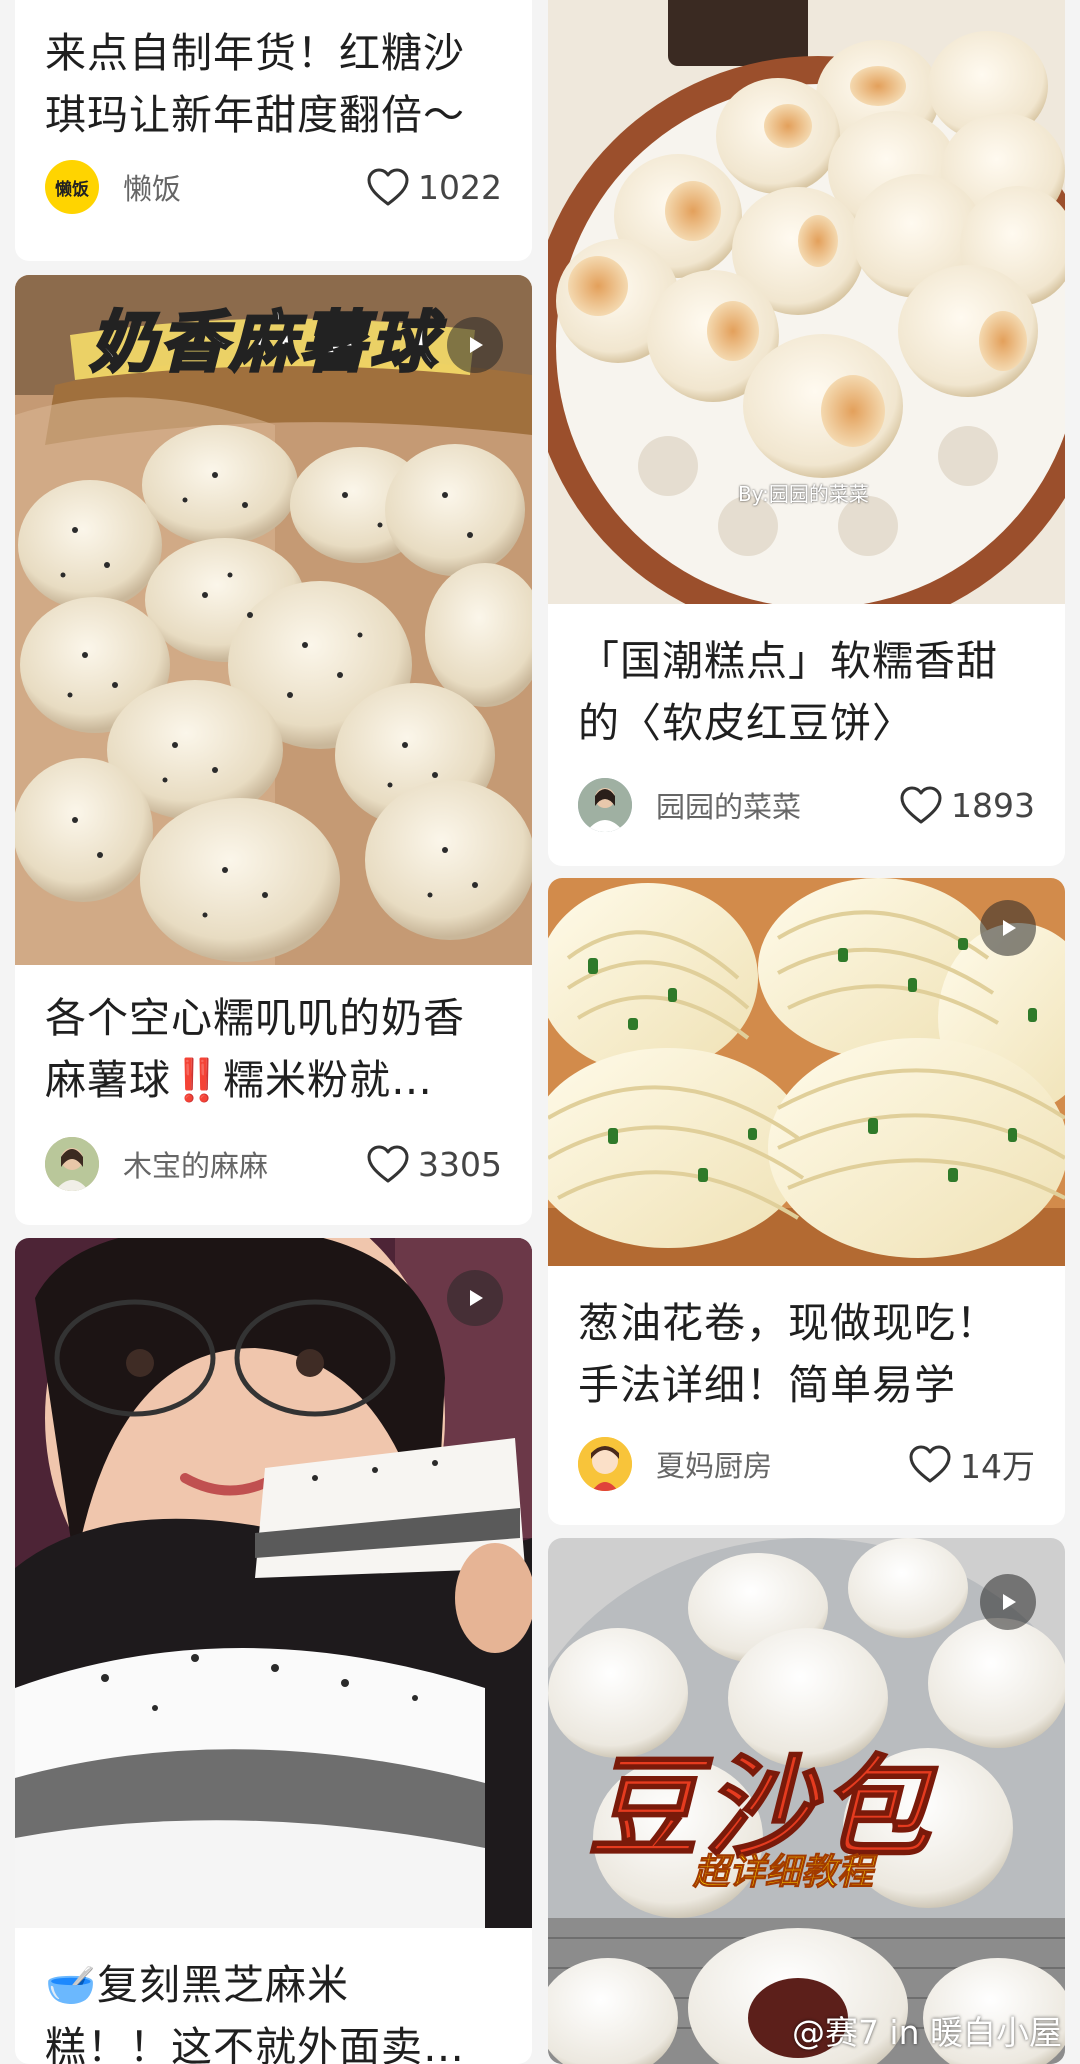 The width and height of the screenshot is (1080, 2064). What do you see at coordinates (993, 805) in the screenshot?
I see `like-count: 1893` at bounding box center [993, 805].